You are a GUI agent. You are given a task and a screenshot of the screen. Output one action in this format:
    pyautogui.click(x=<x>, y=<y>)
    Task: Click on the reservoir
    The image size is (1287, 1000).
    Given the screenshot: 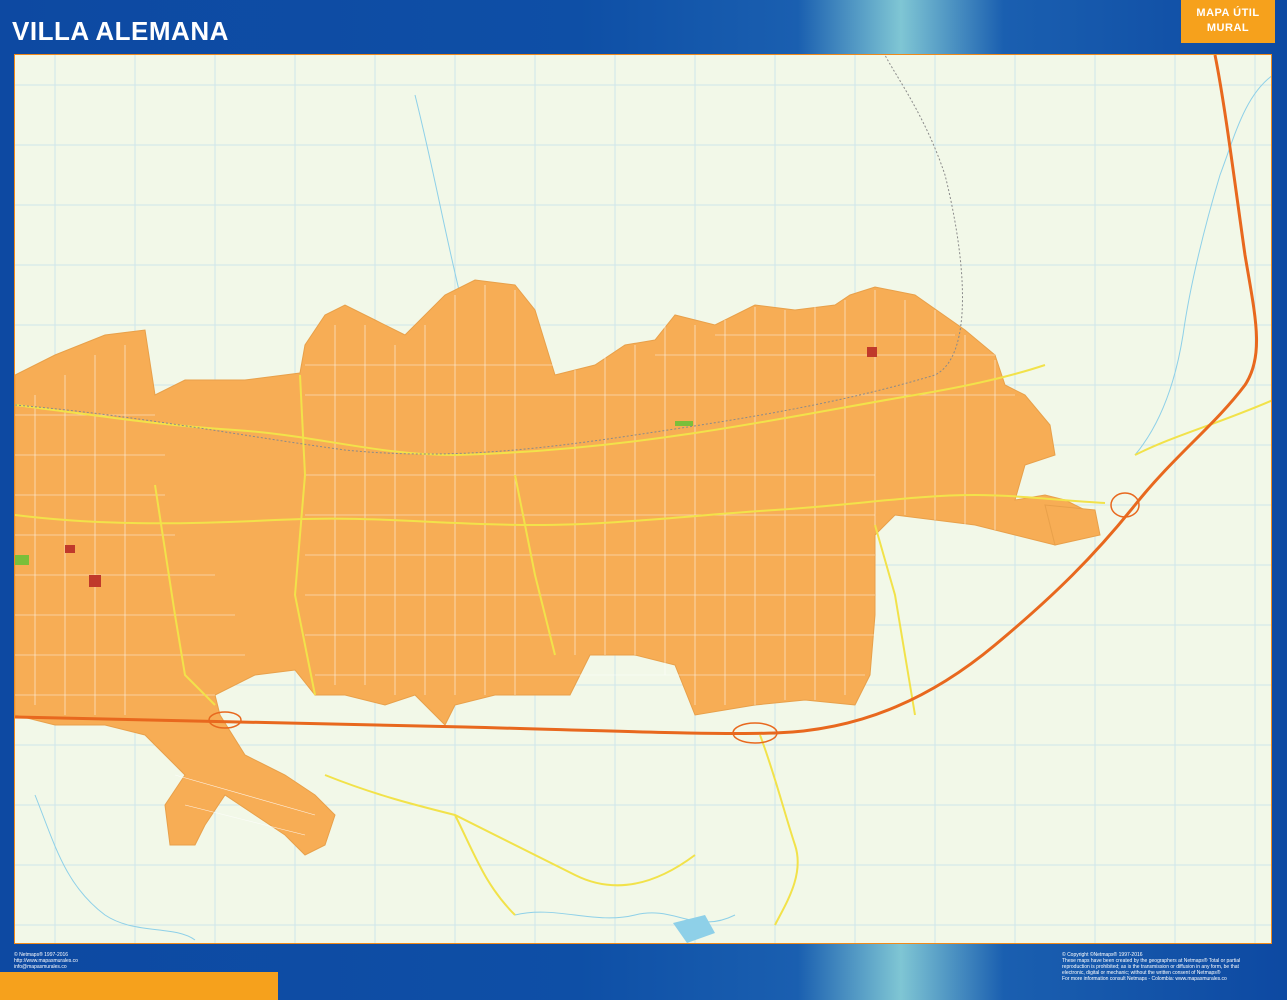 What is the action you would take?
    pyautogui.click(x=694, y=929)
    